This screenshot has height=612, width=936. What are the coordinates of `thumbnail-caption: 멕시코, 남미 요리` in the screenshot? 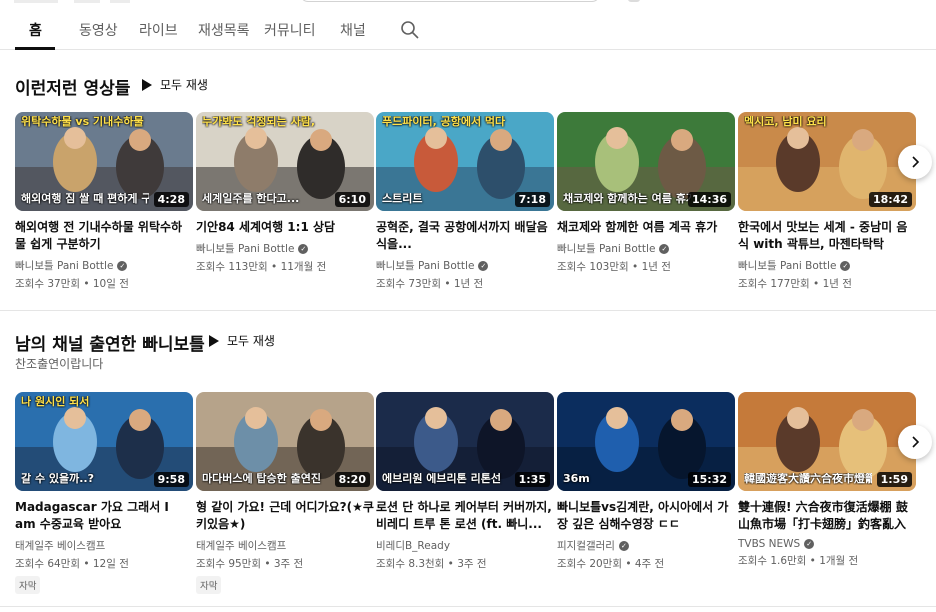 It's located at (785, 122).